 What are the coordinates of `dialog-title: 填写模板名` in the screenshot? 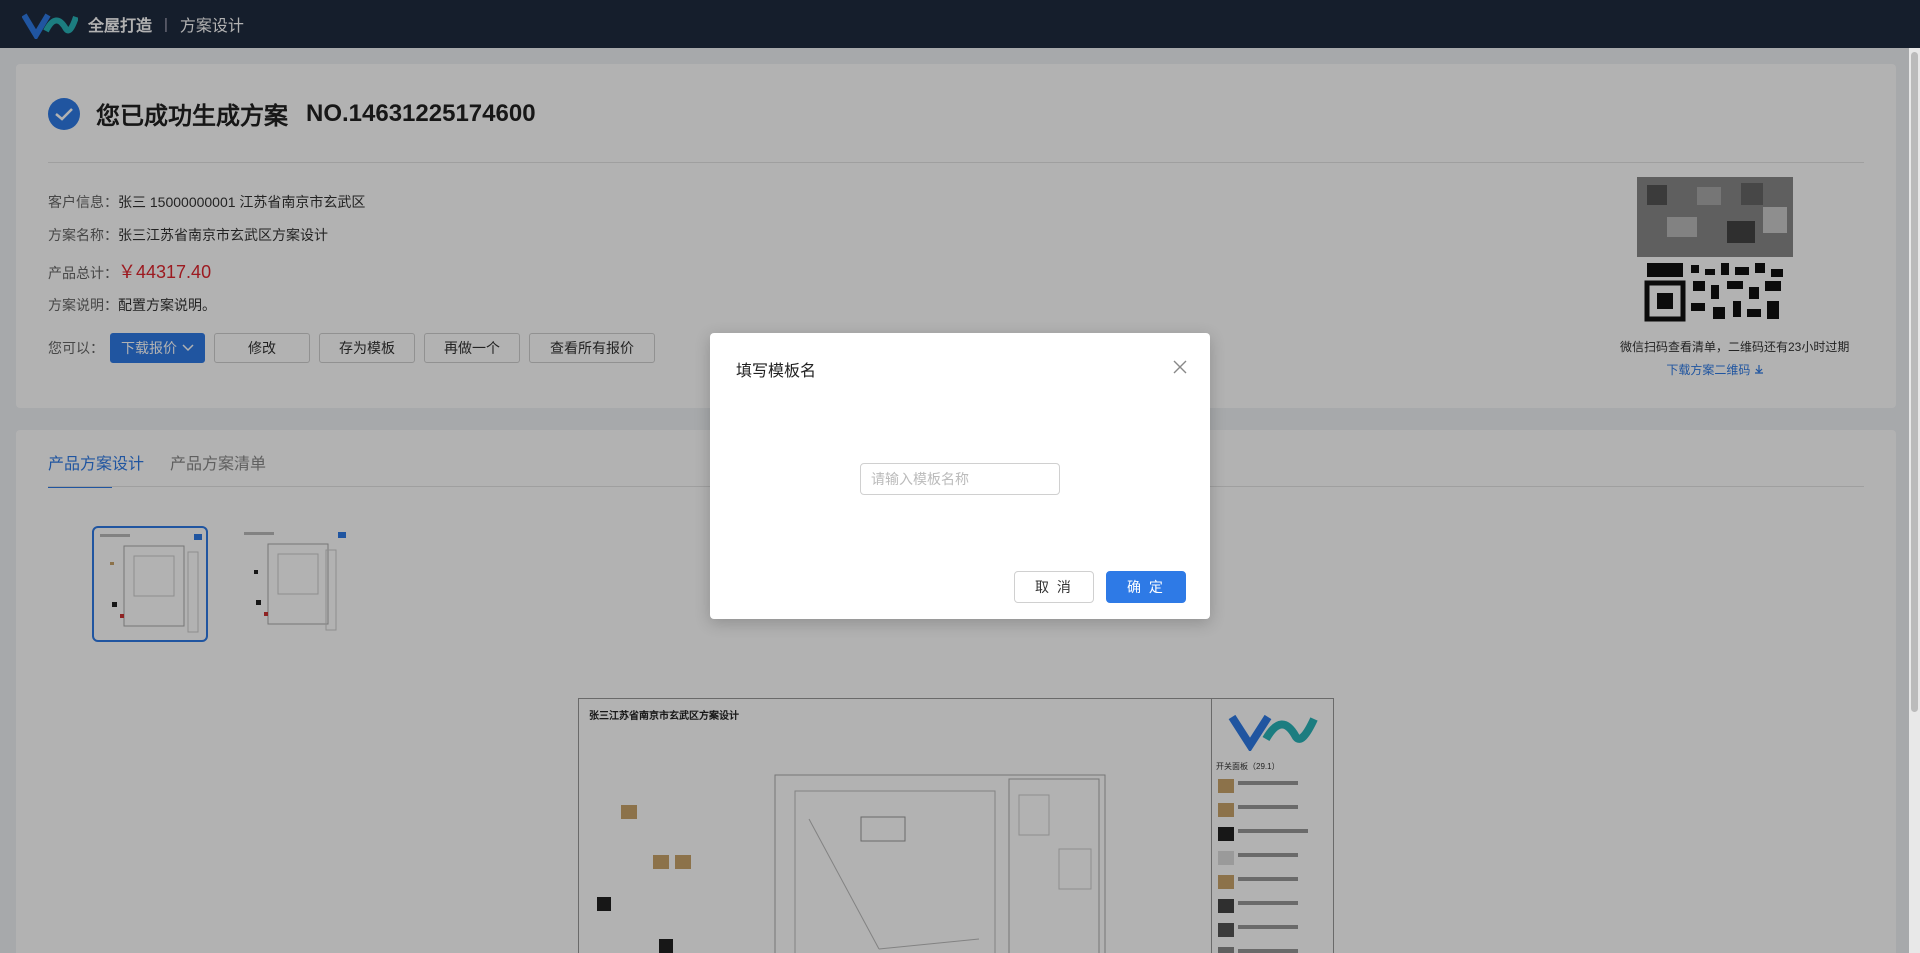 It's located at (776, 371).